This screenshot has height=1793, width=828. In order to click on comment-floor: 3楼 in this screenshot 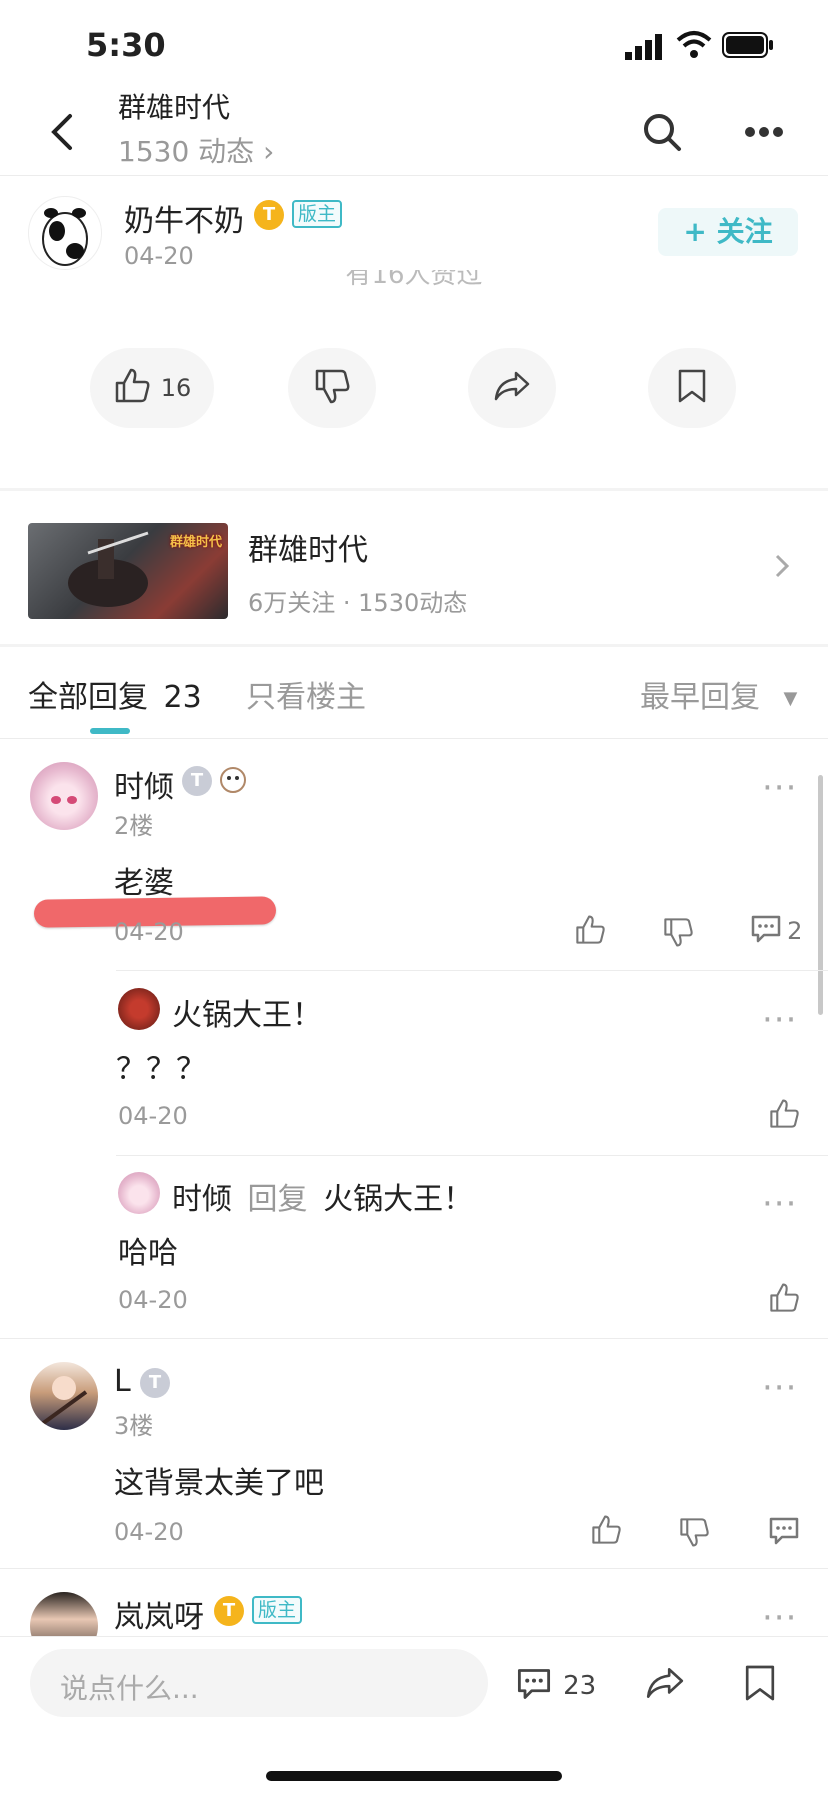, I will do `click(134, 1426)`.